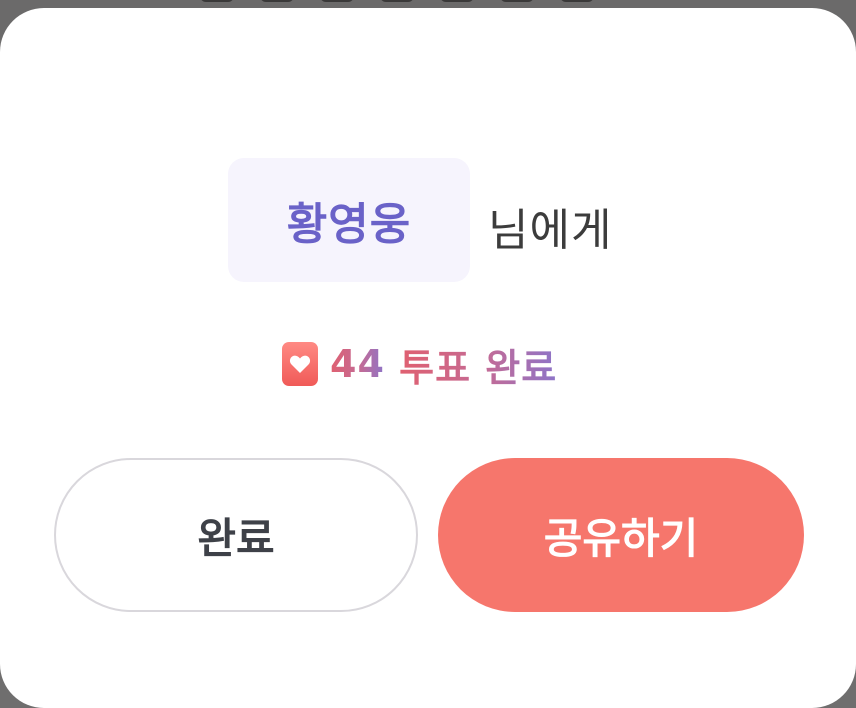  Describe the element at coordinates (478, 364) in the screenshot. I see `vote-label: 투표 완료` at that location.